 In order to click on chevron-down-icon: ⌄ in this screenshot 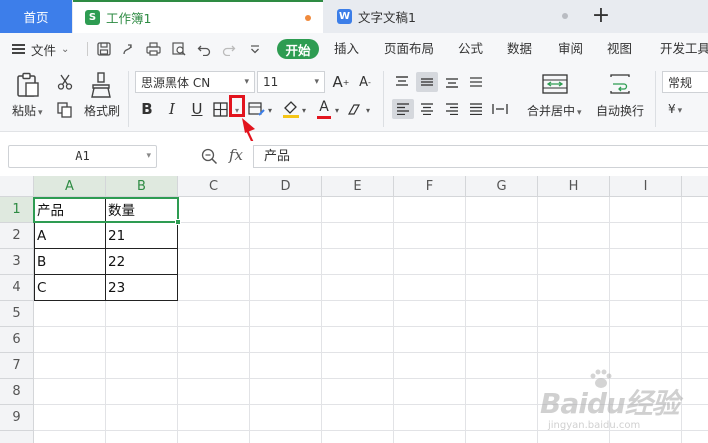, I will do `click(65, 49)`.